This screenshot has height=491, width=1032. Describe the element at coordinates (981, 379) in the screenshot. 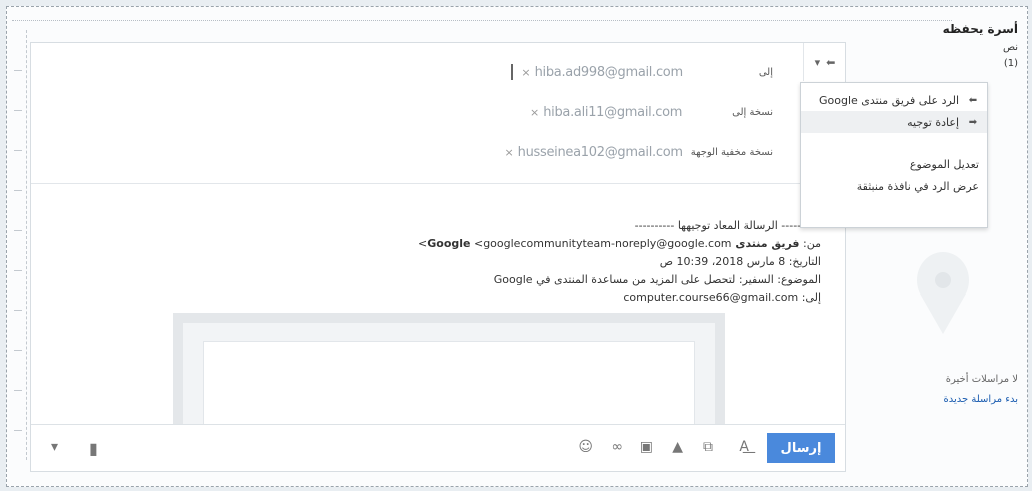

I see `no-recent-conversations: لا مراسلات أخيرة` at that location.